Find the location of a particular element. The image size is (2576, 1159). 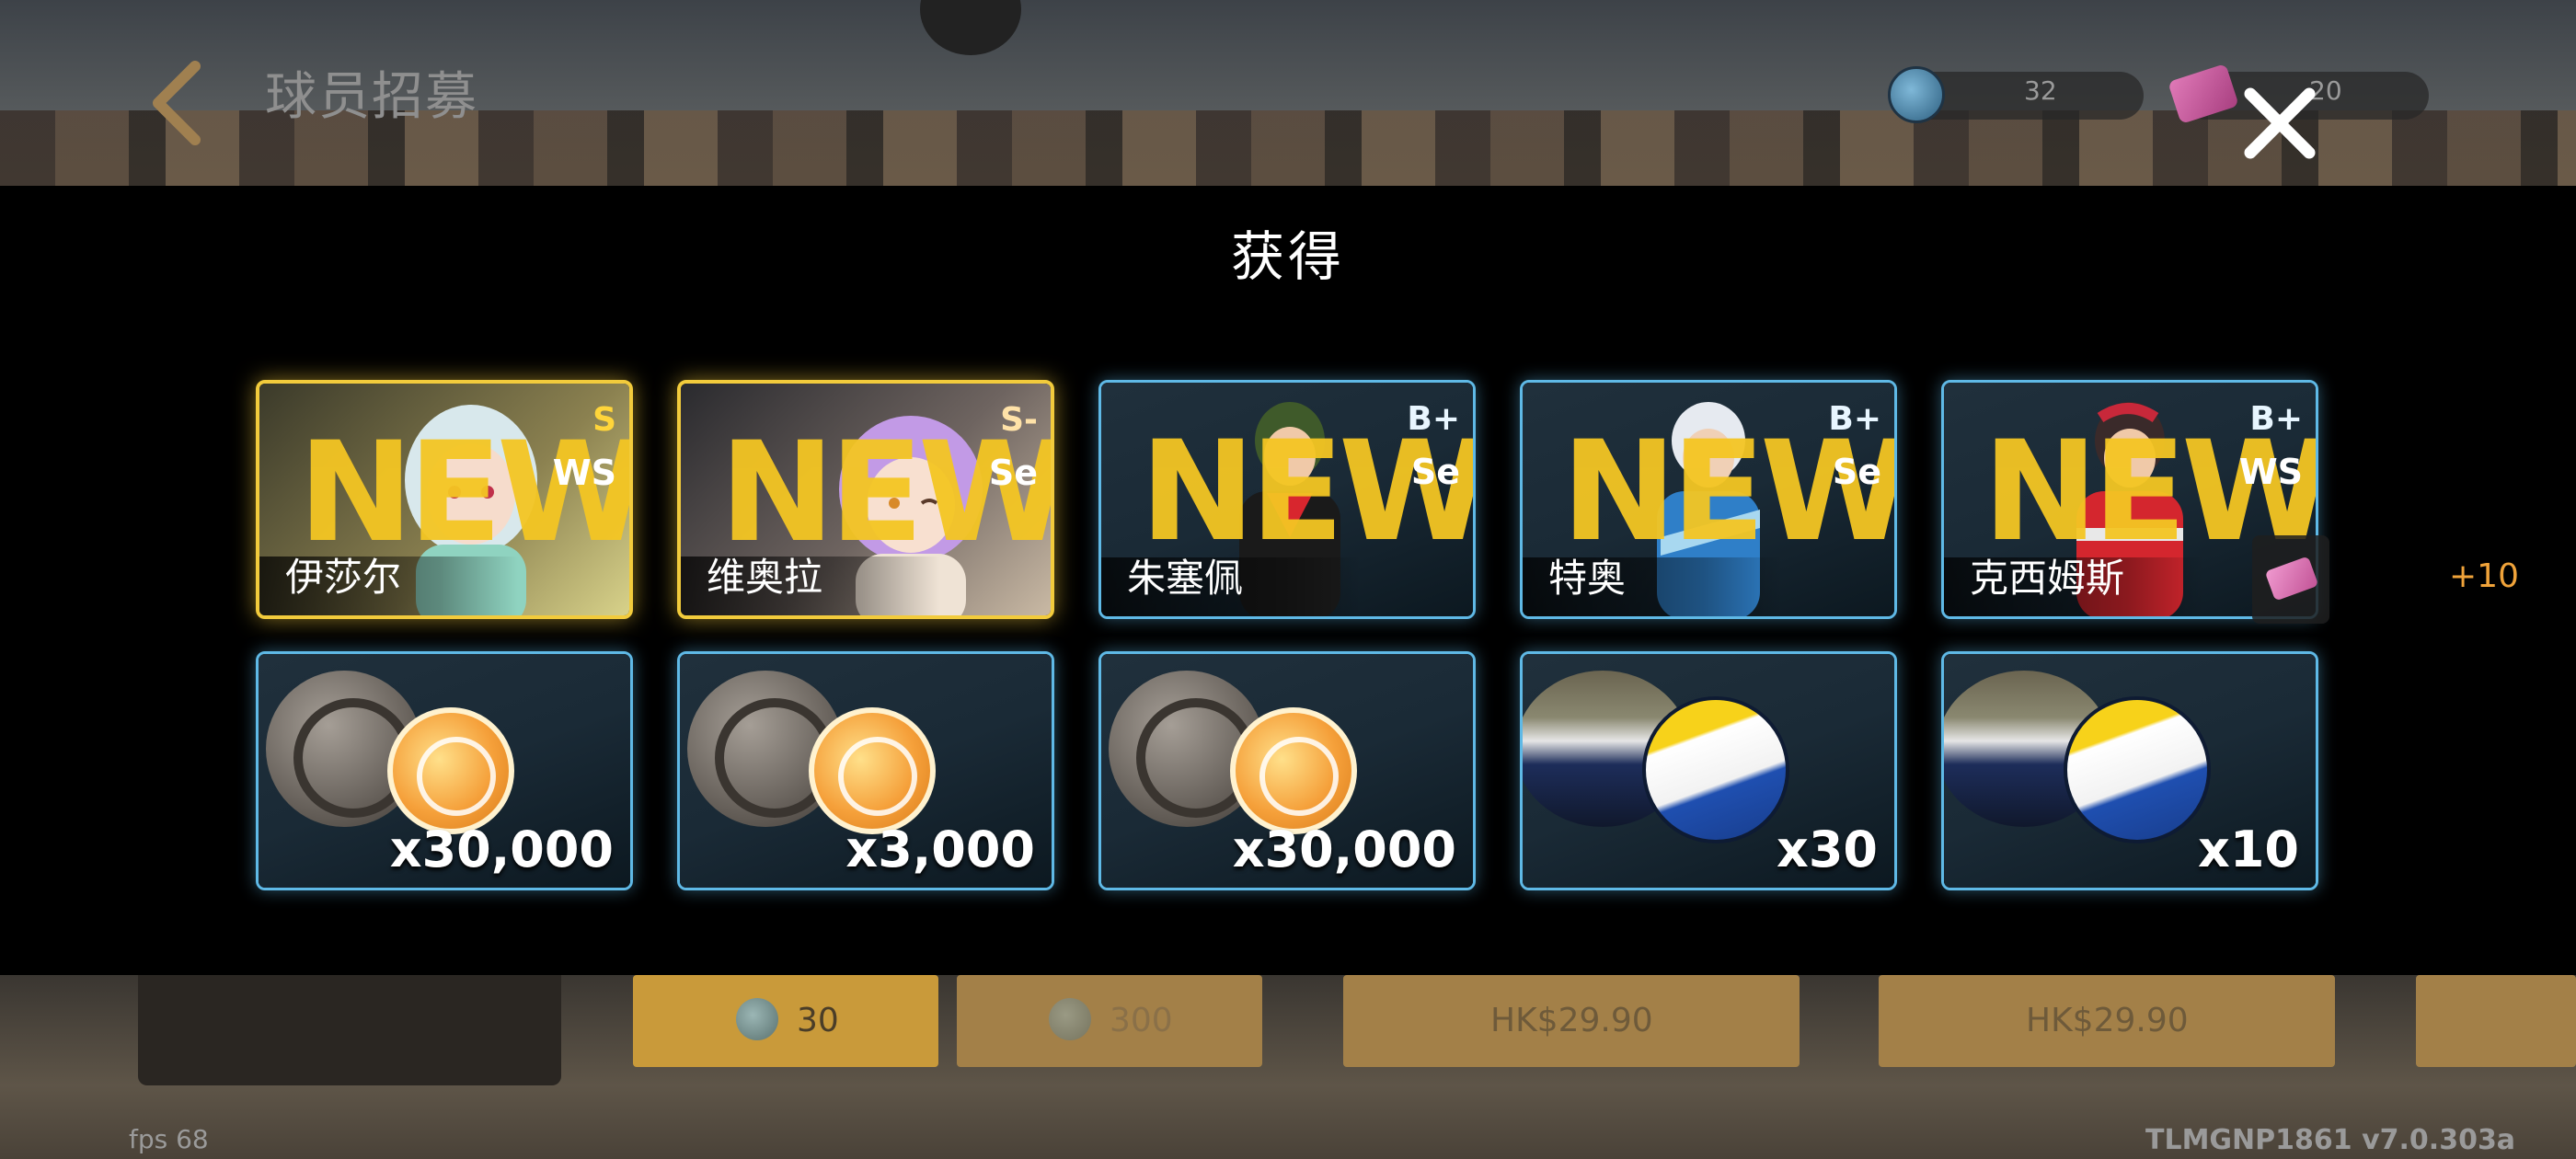

character-name: 朱塞佩 is located at coordinates (1185, 578).